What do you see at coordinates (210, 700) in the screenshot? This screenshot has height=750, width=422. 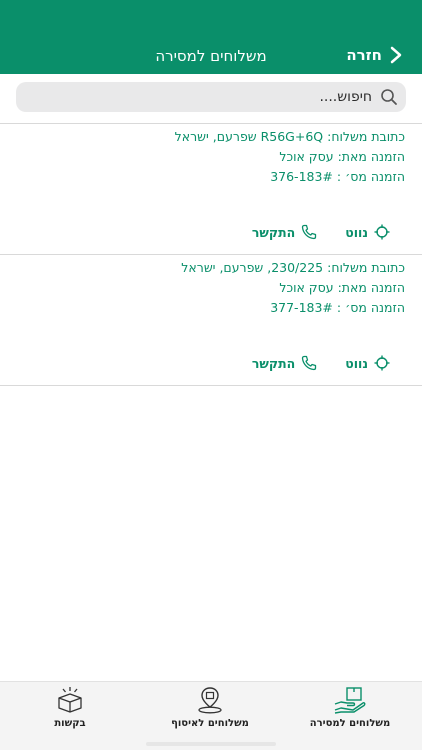 I see `map-pin-icon` at bounding box center [210, 700].